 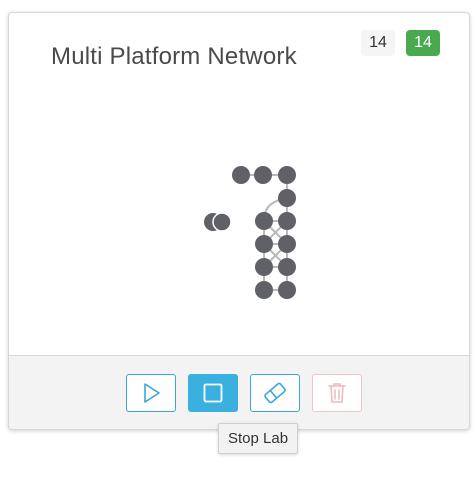 What do you see at coordinates (239, 392) in the screenshot?
I see `lab-actions-toolbar` at bounding box center [239, 392].